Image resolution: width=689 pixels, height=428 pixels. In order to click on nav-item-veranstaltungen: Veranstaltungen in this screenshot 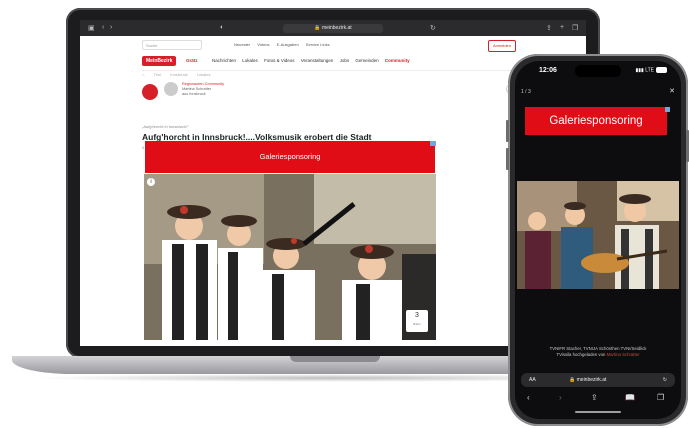, I will do `click(317, 60)`.